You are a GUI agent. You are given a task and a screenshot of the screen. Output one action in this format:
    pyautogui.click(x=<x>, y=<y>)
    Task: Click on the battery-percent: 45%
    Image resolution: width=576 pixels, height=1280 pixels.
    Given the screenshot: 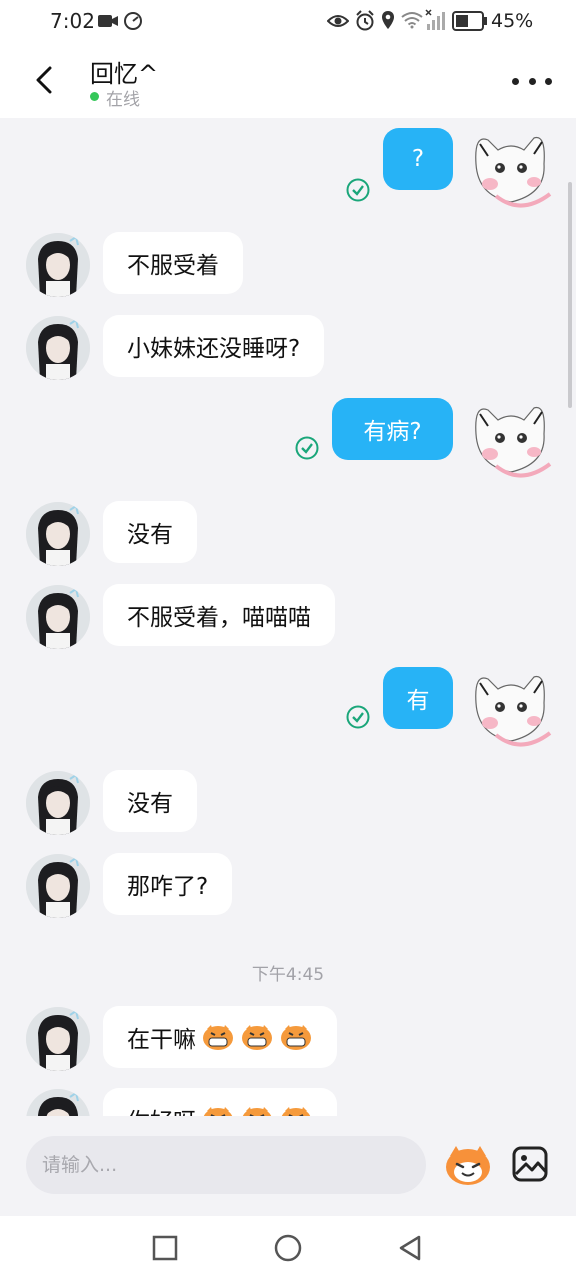 What is the action you would take?
    pyautogui.click(x=512, y=21)
    